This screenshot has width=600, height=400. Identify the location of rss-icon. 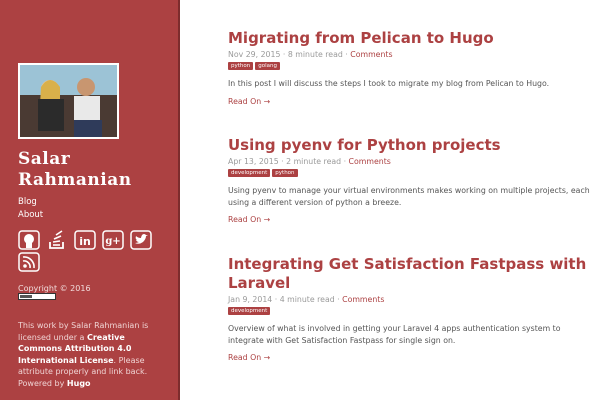
(29, 262).